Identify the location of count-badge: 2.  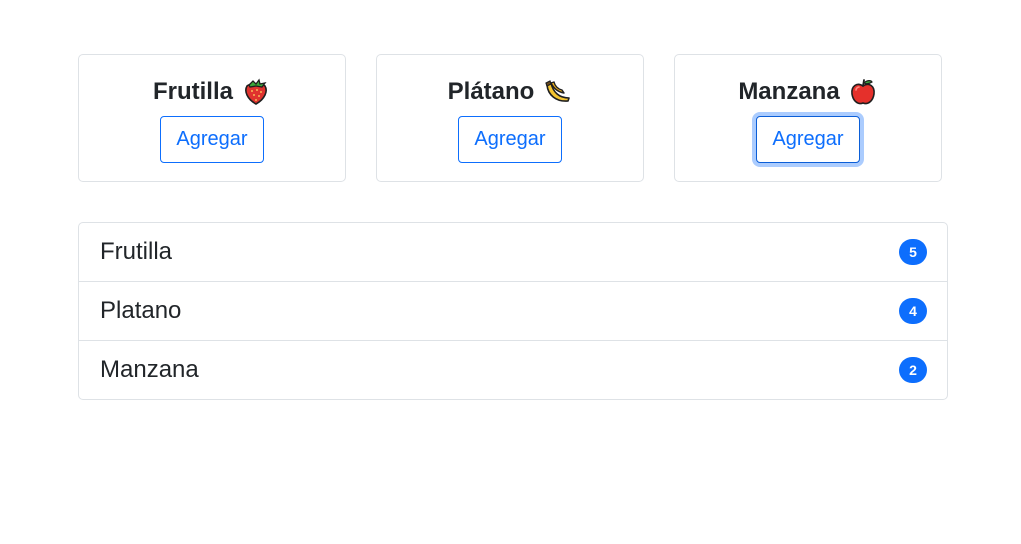
(913, 370).